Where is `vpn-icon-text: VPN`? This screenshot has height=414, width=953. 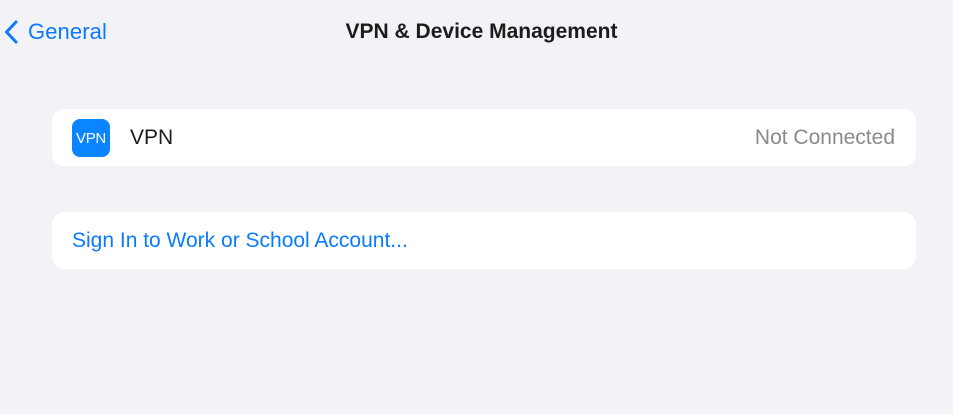
vpn-icon-text: VPN is located at coordinates (91, 138).